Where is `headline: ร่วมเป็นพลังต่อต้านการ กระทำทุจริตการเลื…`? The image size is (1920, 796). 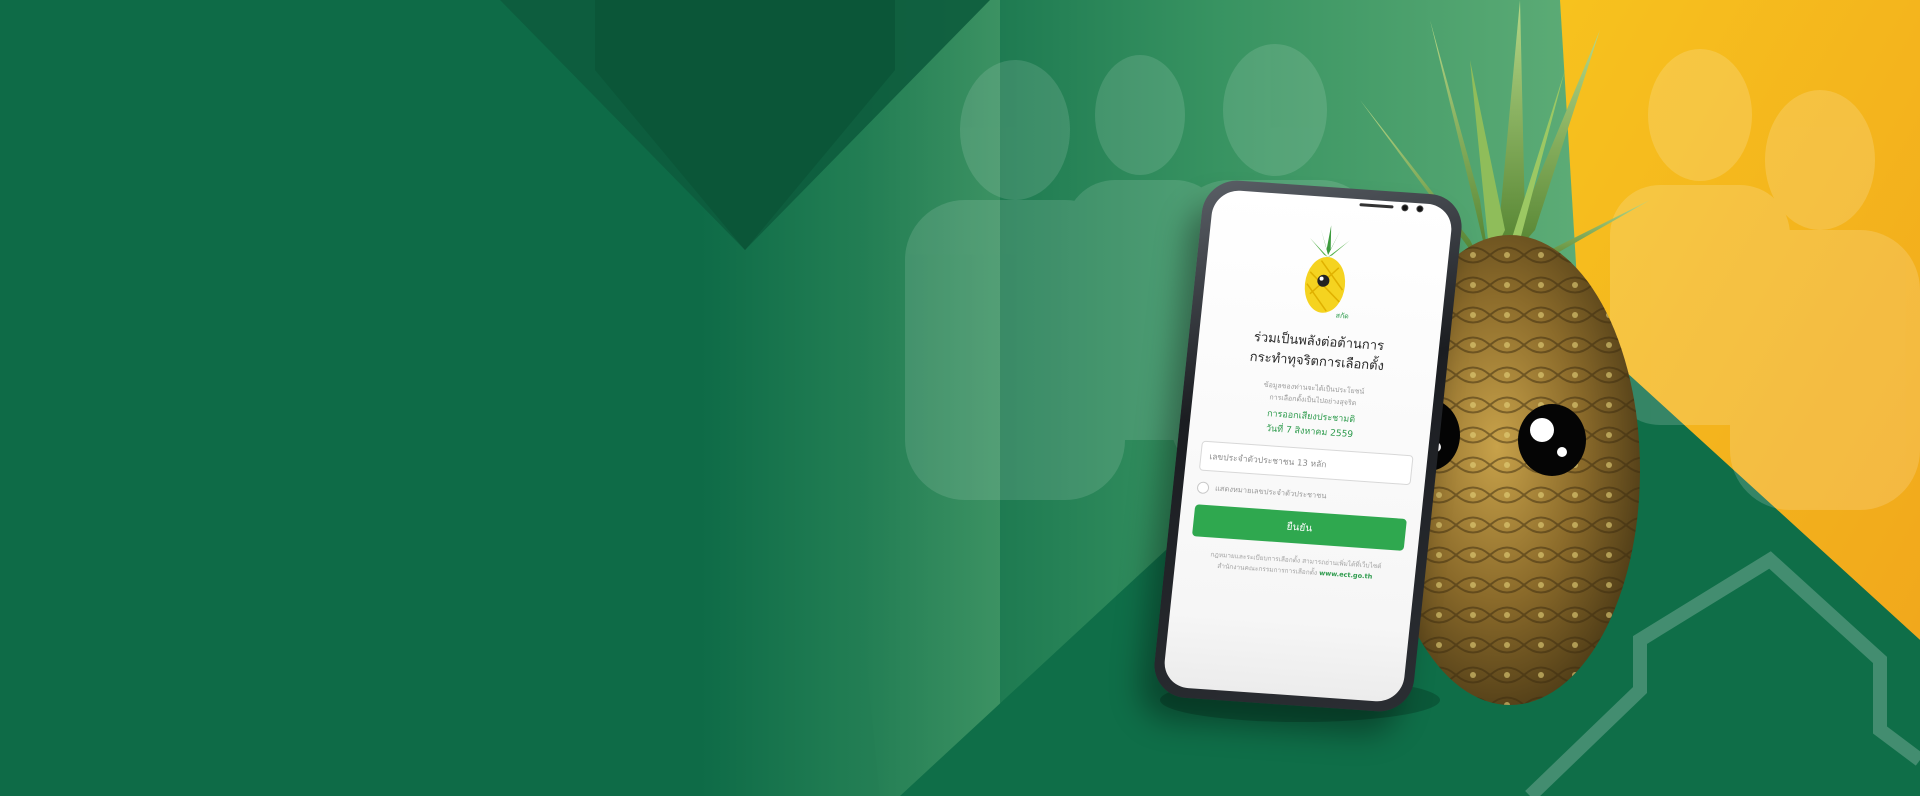
headline: ร่วมเป็นพลังต่อต้านการ กระทำทุจริตการเลื… is located at coordinates (1318, 352).